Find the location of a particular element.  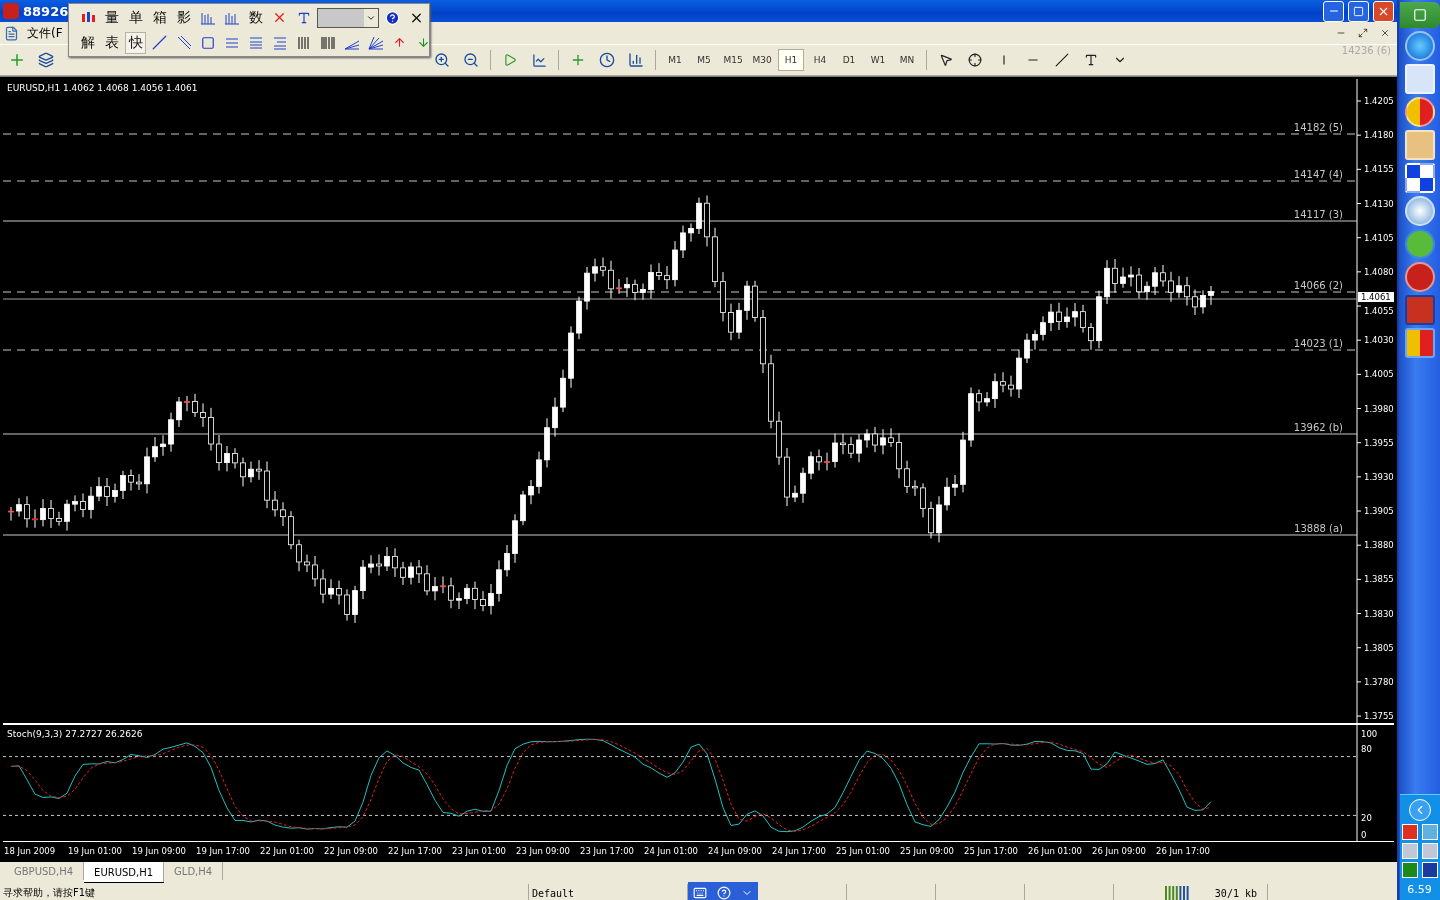

time-label: 22 Jun 17:00 is located at coordinates (415, 851).